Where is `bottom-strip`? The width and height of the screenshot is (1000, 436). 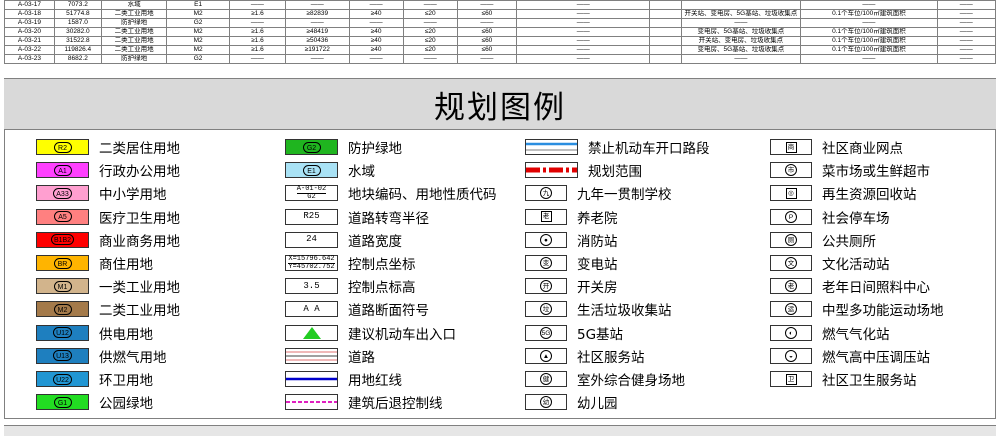 bottom-strip is located at coordinates (500, 430).